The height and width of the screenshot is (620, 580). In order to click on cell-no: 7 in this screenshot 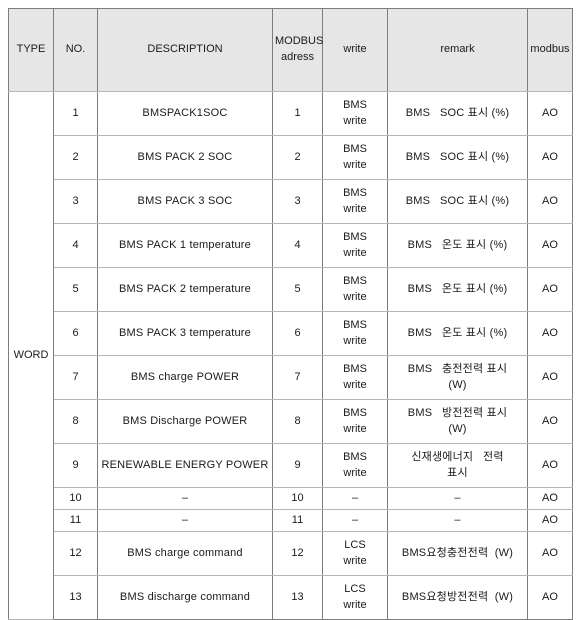, I will do `click(75, 377)`.